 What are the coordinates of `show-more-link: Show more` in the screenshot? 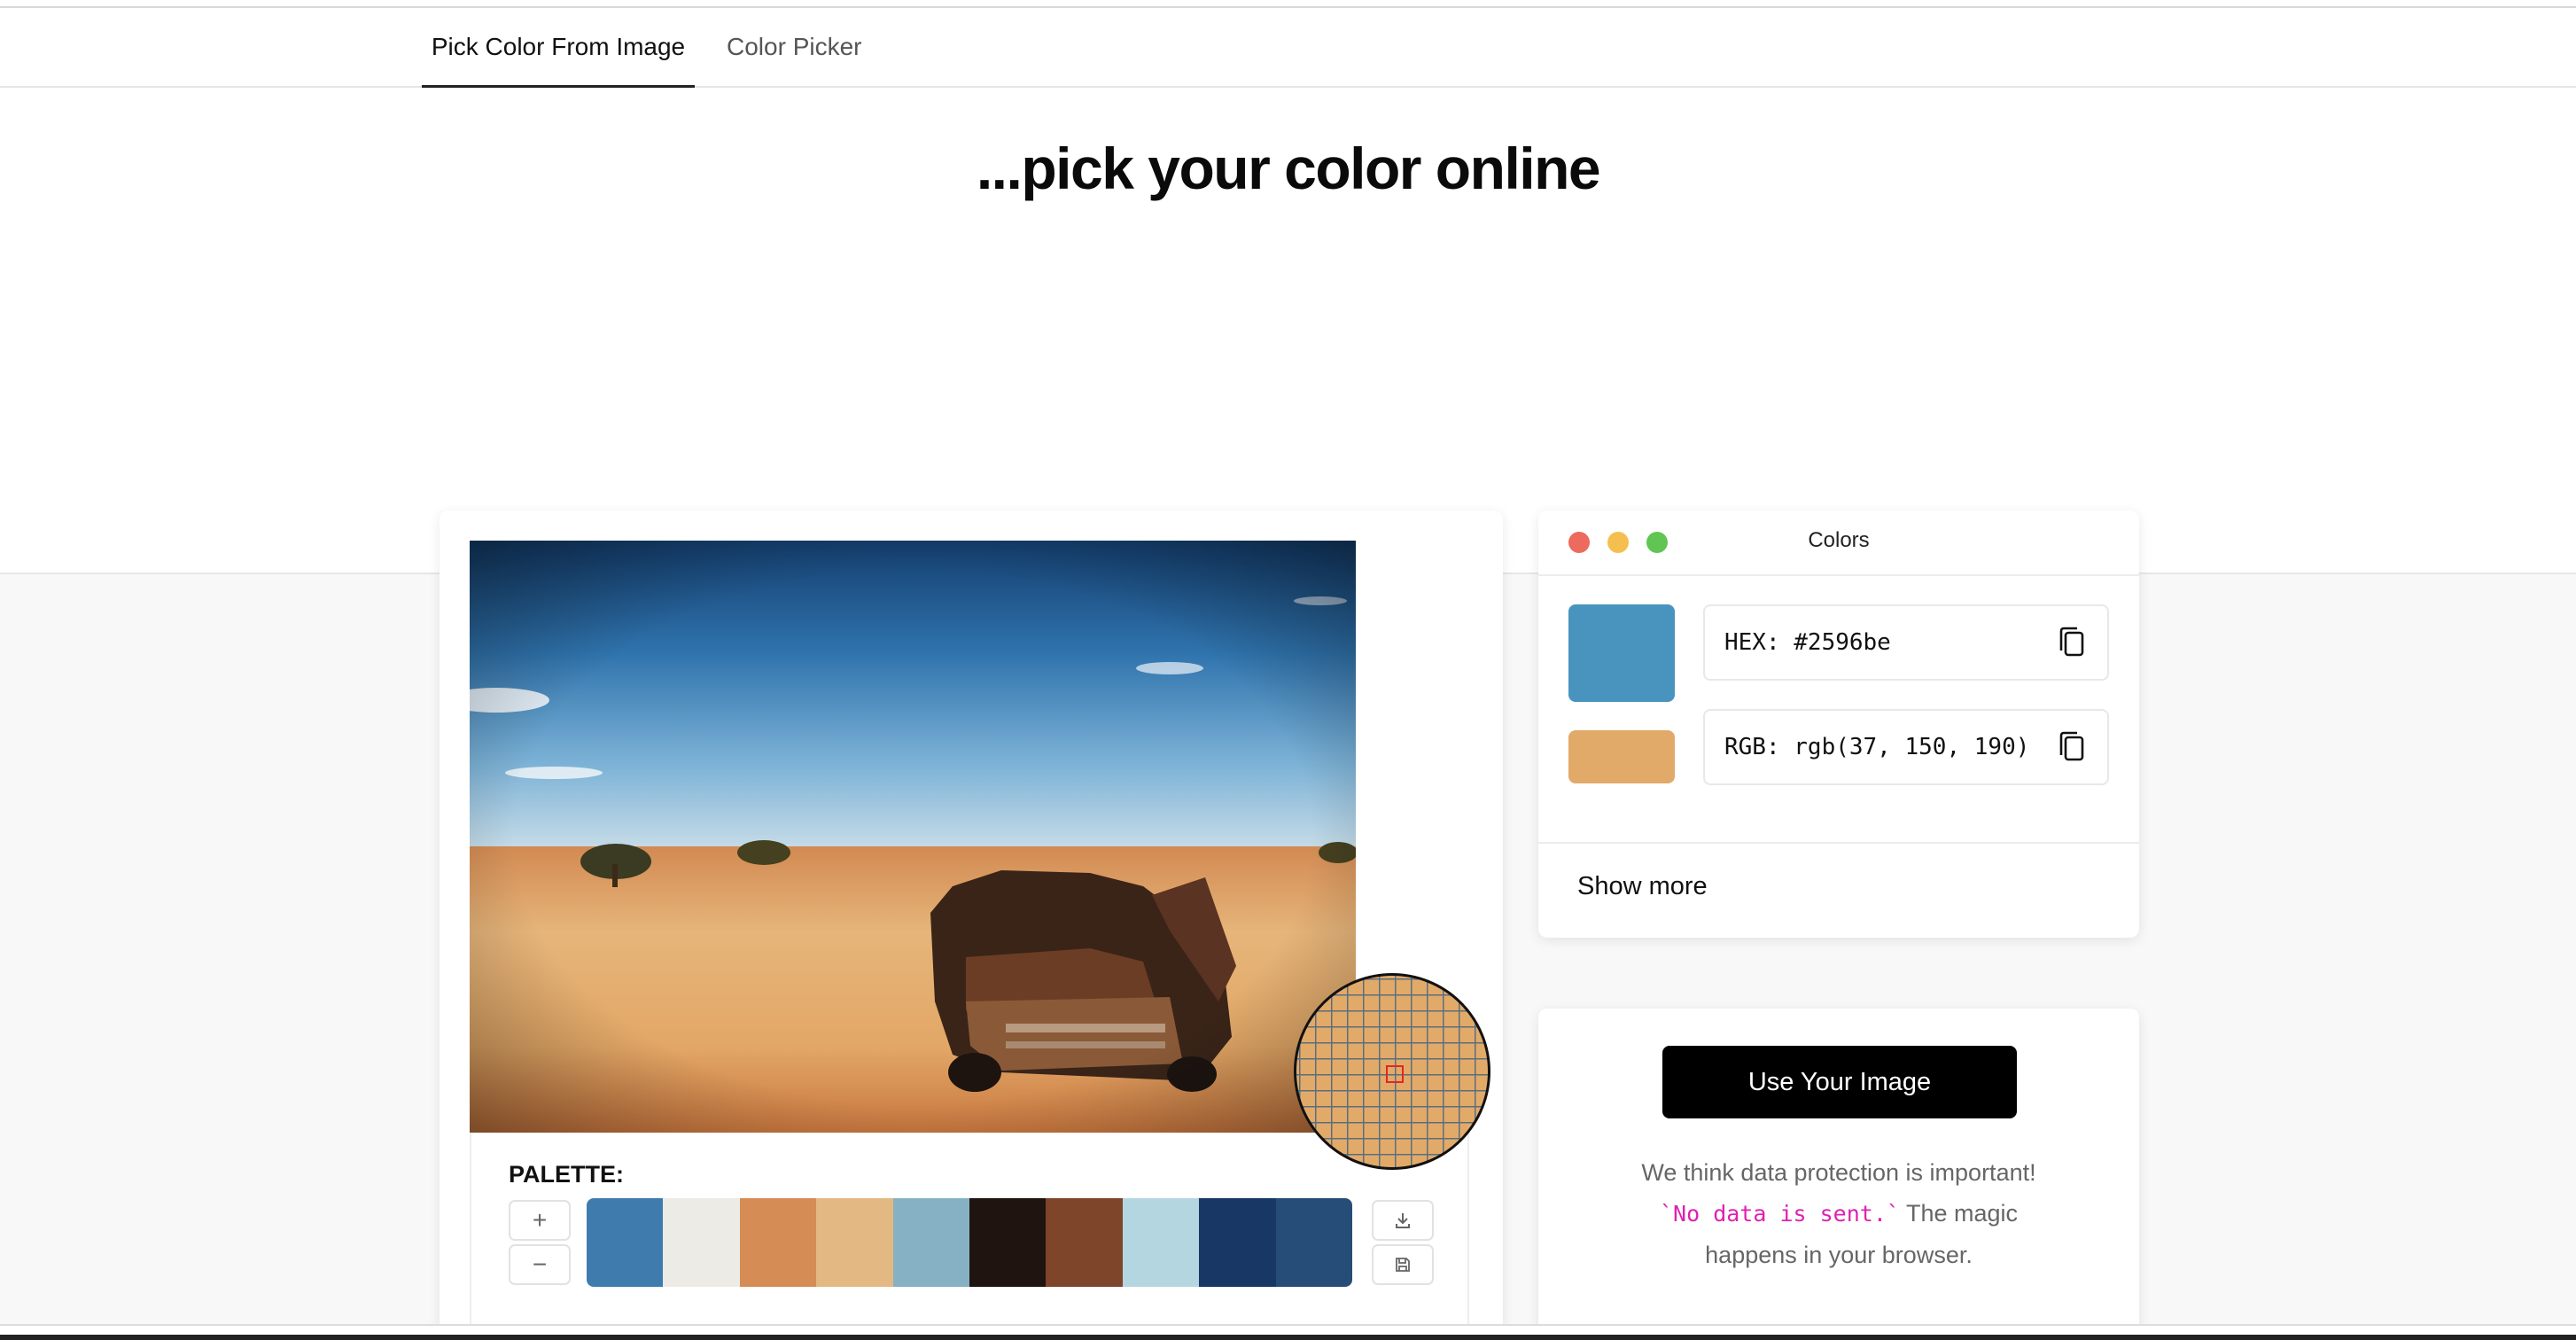 It's located at (1643, 887).